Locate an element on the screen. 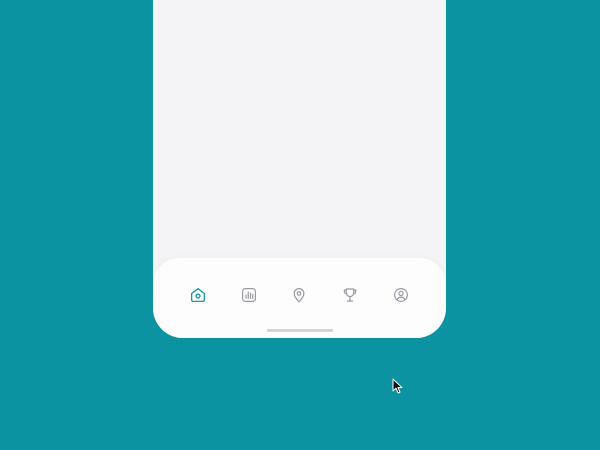 The image size is (600, 450). trophy-icon is located at coordinates (350, 295).